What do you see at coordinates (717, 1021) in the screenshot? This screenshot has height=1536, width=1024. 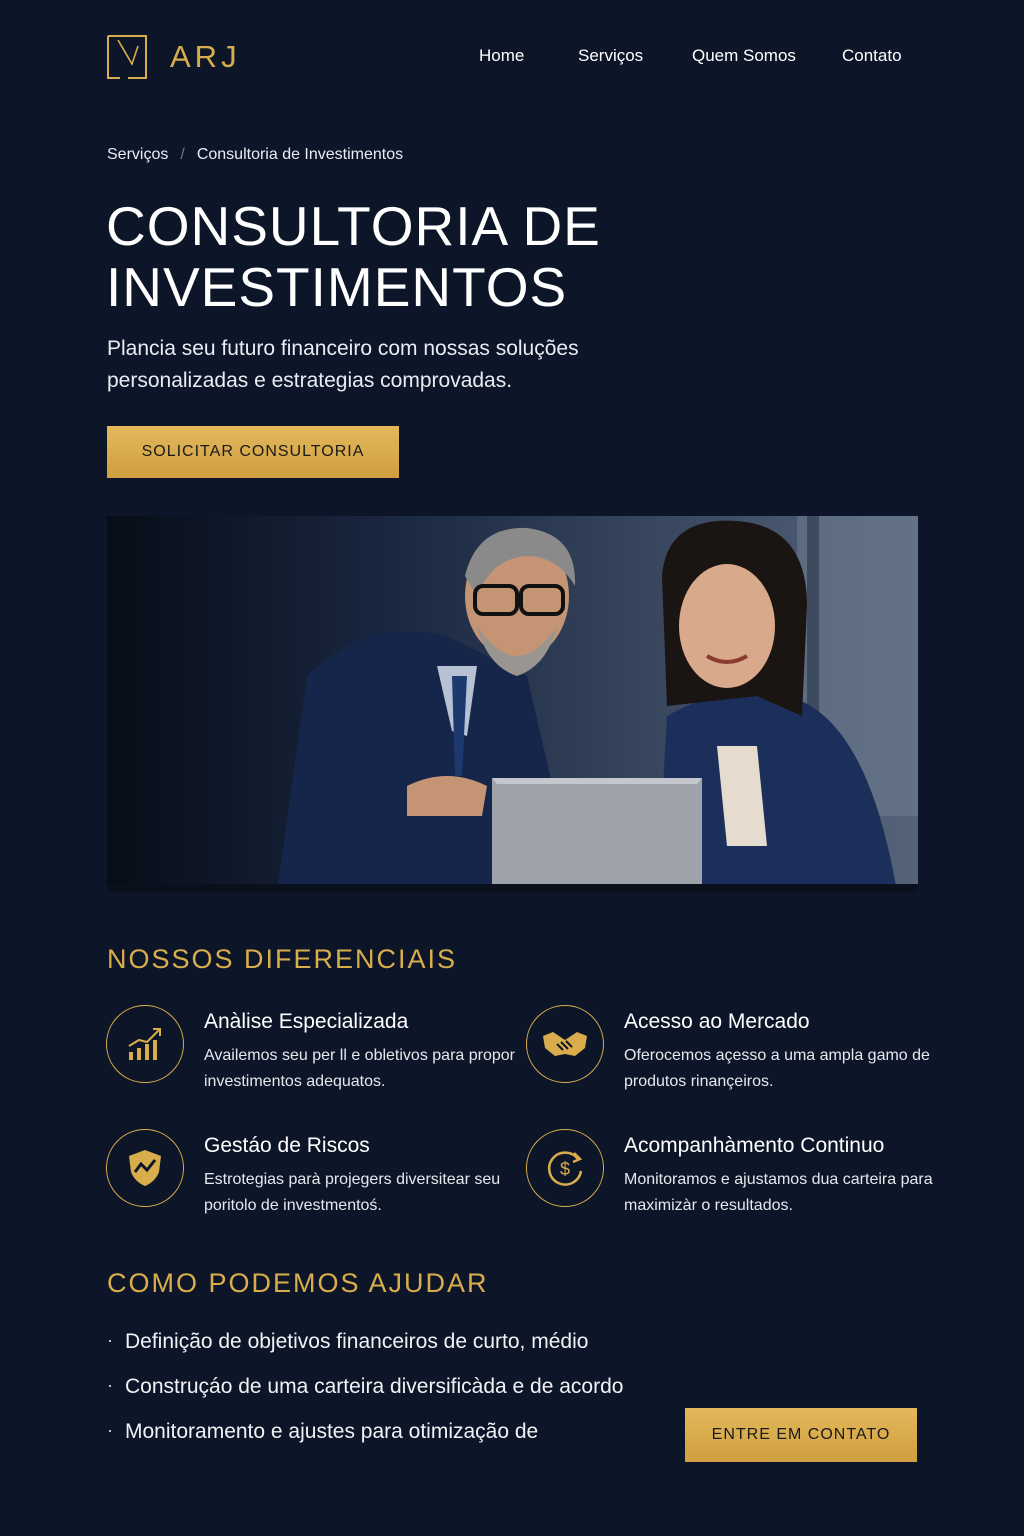 I see `feature-title: Acesso ao Mercado` at bounding box center [717, 1021].